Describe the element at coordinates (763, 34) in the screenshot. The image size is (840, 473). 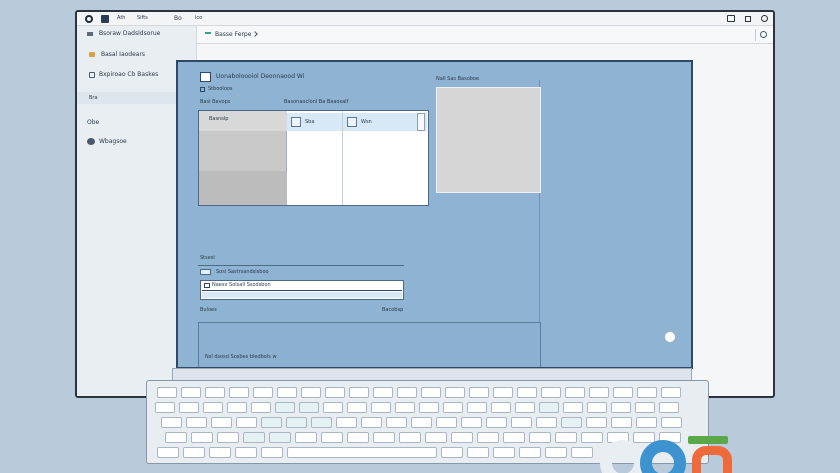
I see `search-icon` at that location.